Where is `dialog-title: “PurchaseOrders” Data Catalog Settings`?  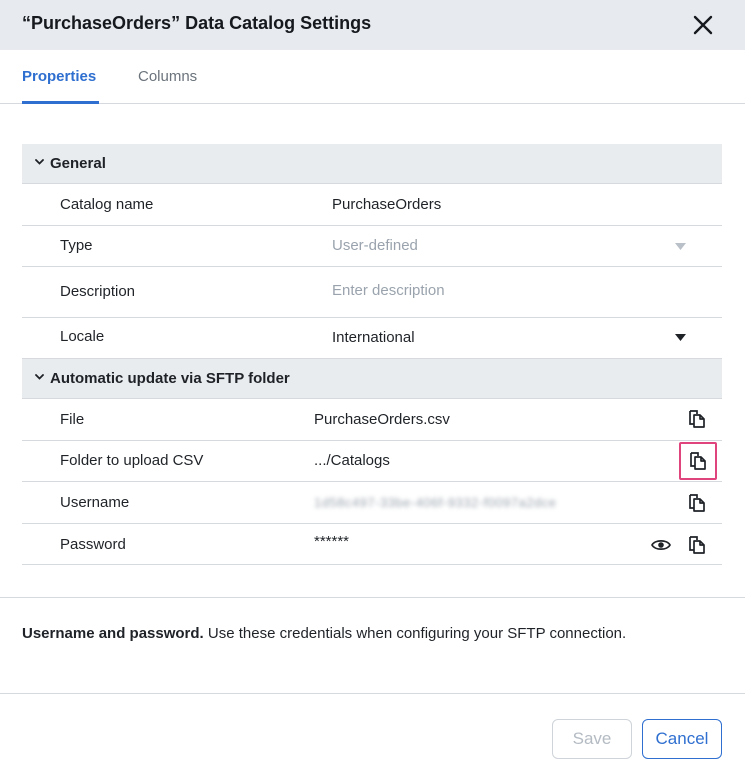 dialog-title: “PurchaseOrders” Data Catalog Settings is located at coordinates (197, 23).